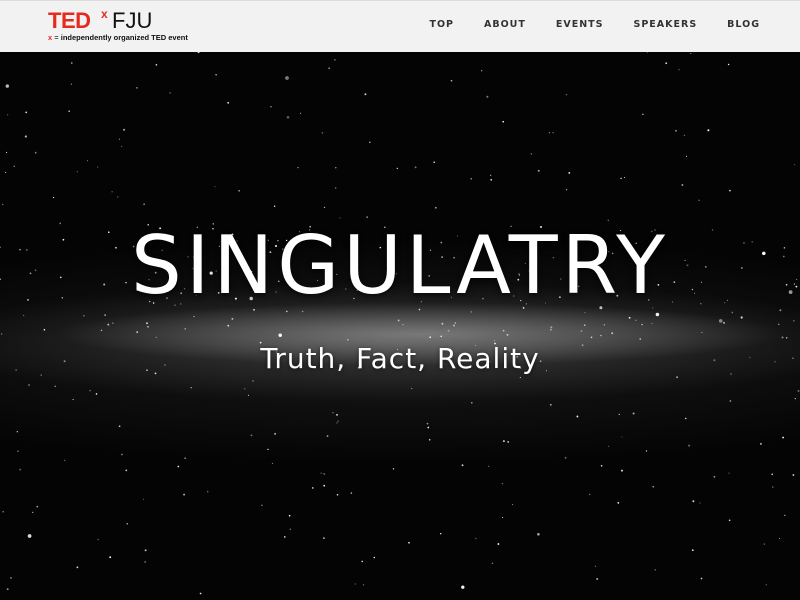  Describe the element at coordinates (56, 37) in the screenshot. I see `tagline-equals: =` at that location.